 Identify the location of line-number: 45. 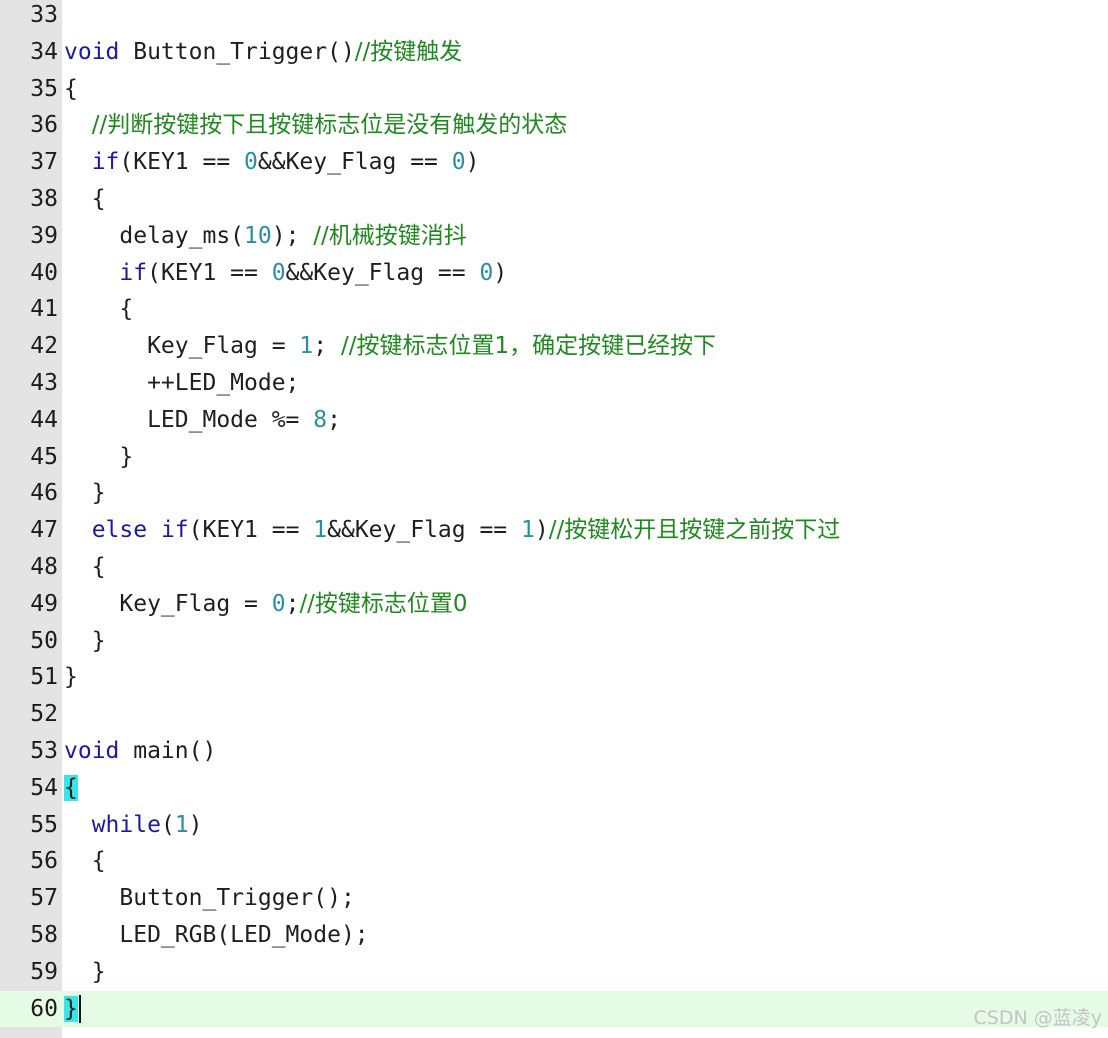
(44, 456).